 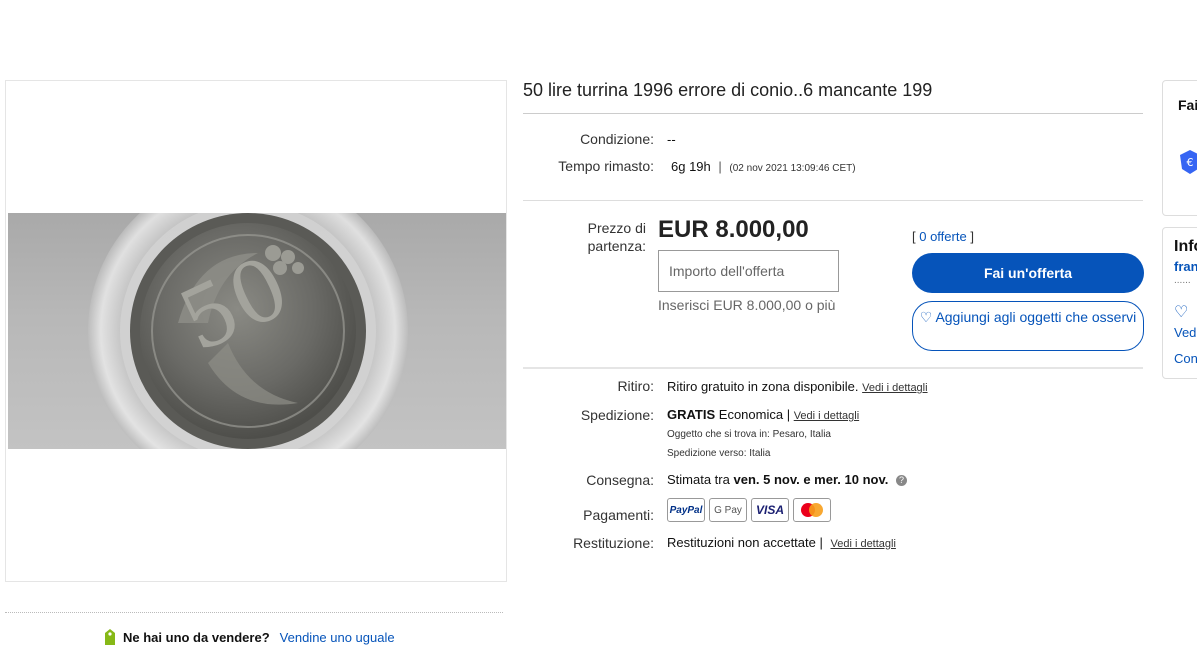 I want to click on condition-value: --, so click(x=671, y=139).